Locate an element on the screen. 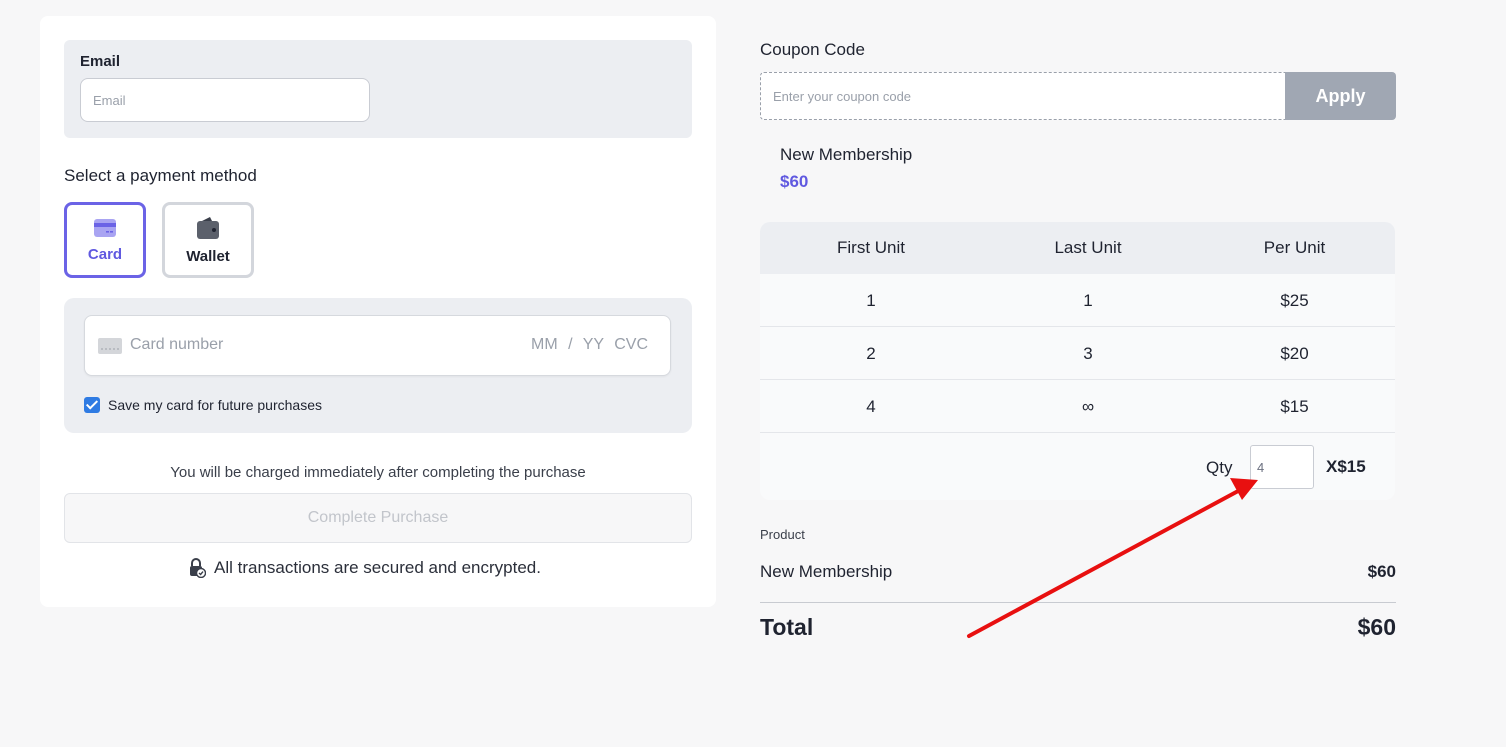 This screenshot has width=1506, height=747. email-label: Email is located at coordinates (100, 61).